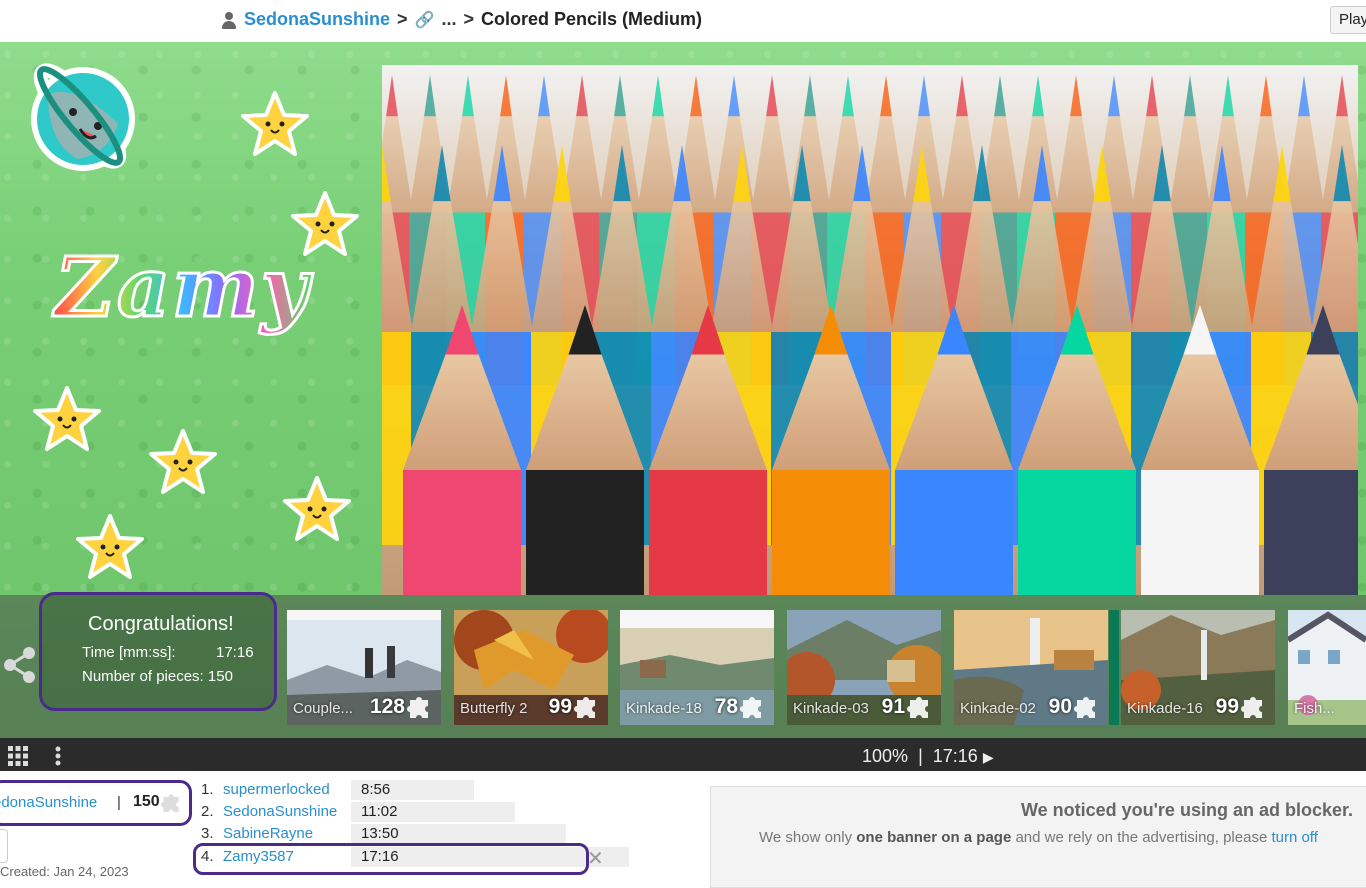 The image size is (1366, 888). Describe the element at coordinates (664, 708) in the screenshot. I see `thumbnail-caption: Kinkade-18` at that location.